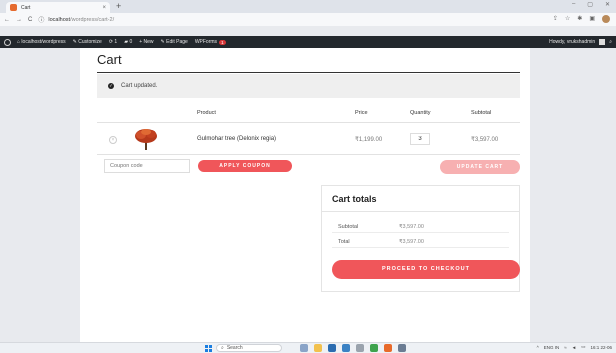  What do you see at coordinates (308, 6) in the screenshot?
I see `browser-tab-strip: Cart × + – ▢ ✕` at bounding box center [308, 6].